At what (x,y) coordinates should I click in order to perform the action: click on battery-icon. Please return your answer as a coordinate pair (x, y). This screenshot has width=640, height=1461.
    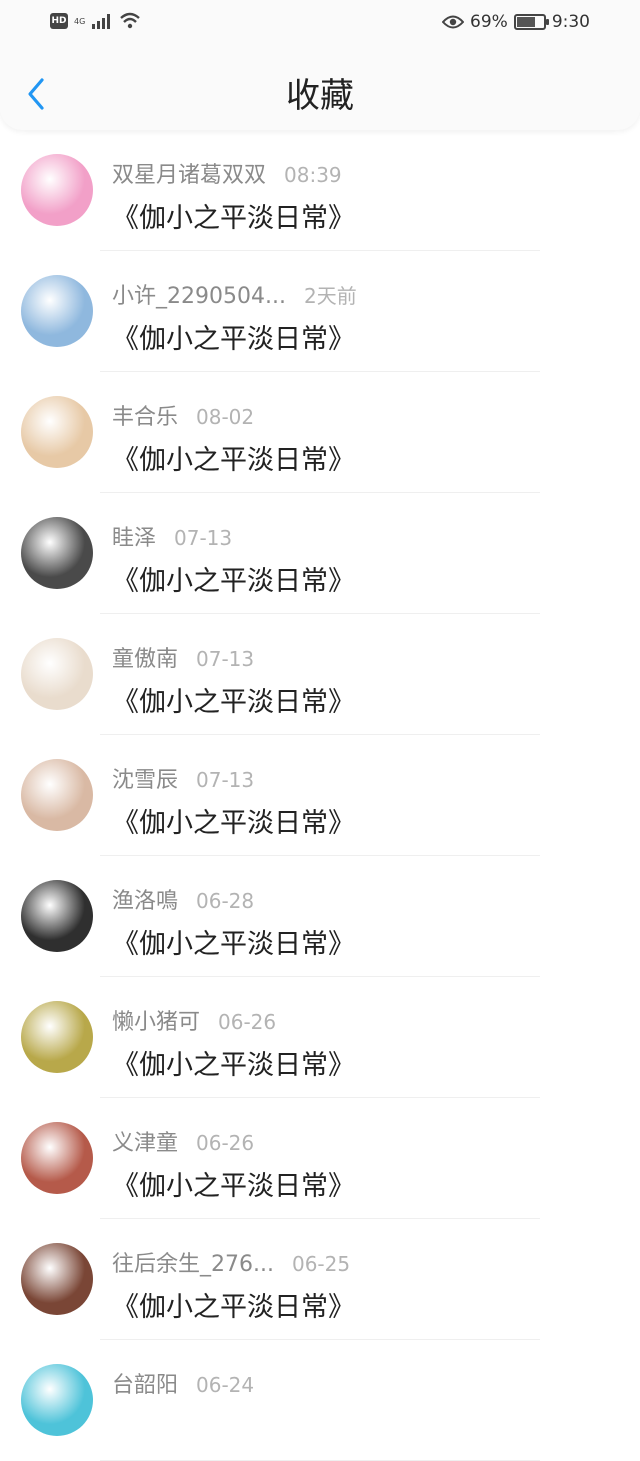
    Looking at the image, I should click on (531, 22).